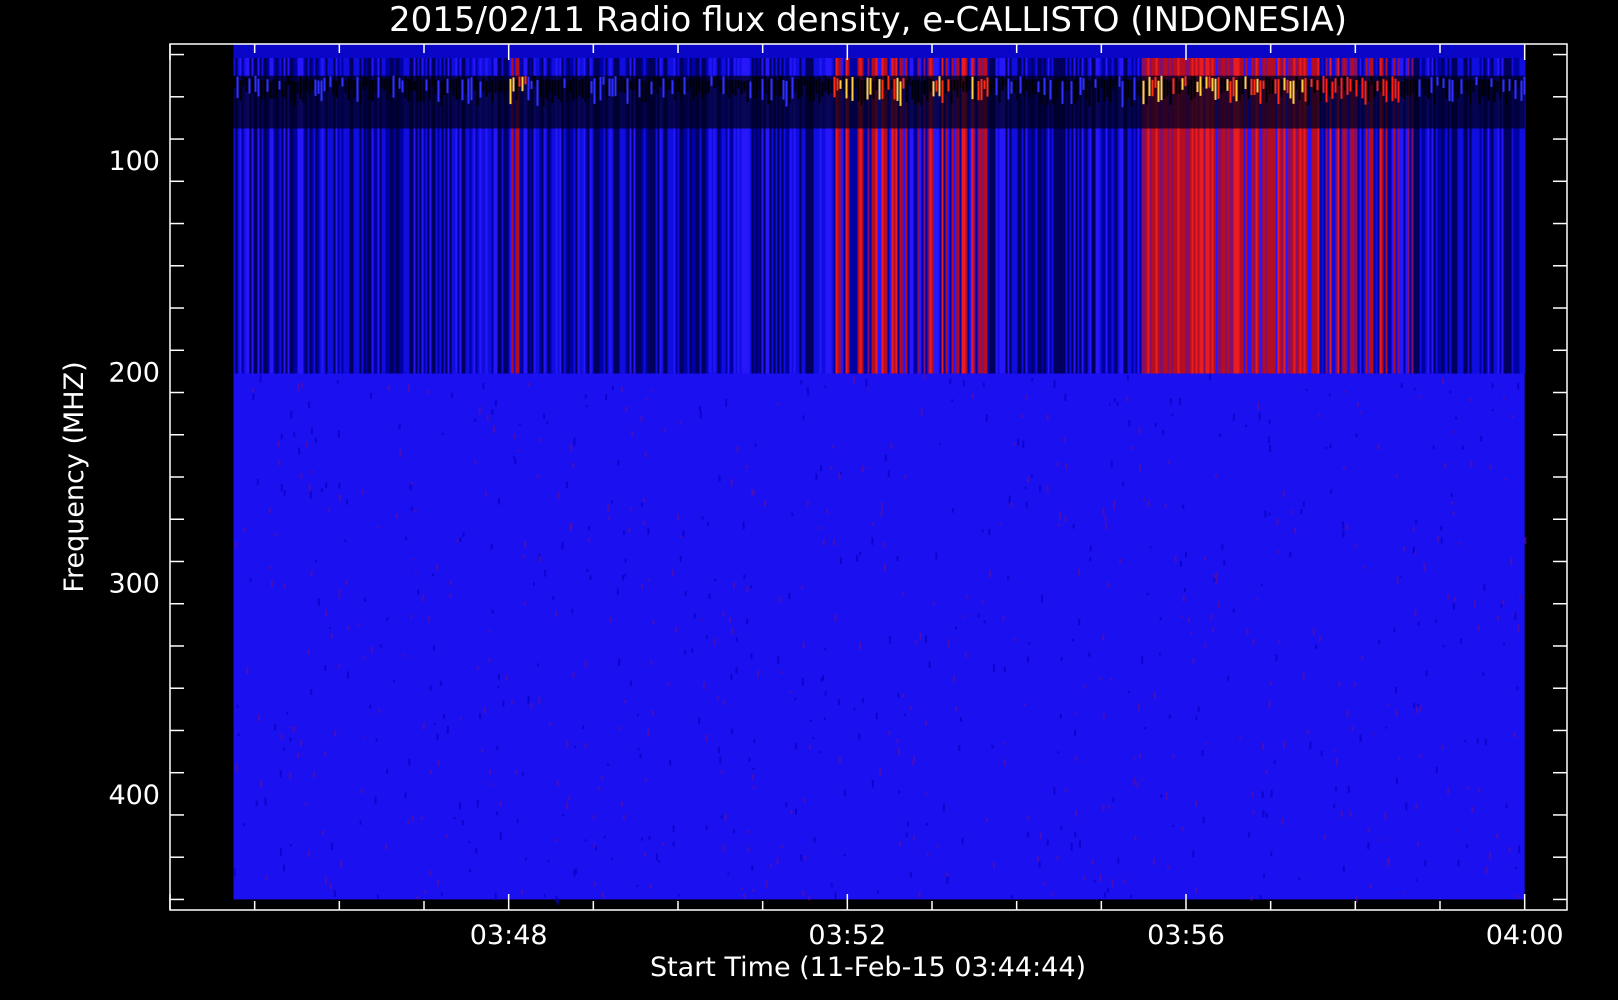  What do you see at coordinates (134, 795) in the screenshot?
I see `y-tick-label: 400` at bounding box center [134, 795].